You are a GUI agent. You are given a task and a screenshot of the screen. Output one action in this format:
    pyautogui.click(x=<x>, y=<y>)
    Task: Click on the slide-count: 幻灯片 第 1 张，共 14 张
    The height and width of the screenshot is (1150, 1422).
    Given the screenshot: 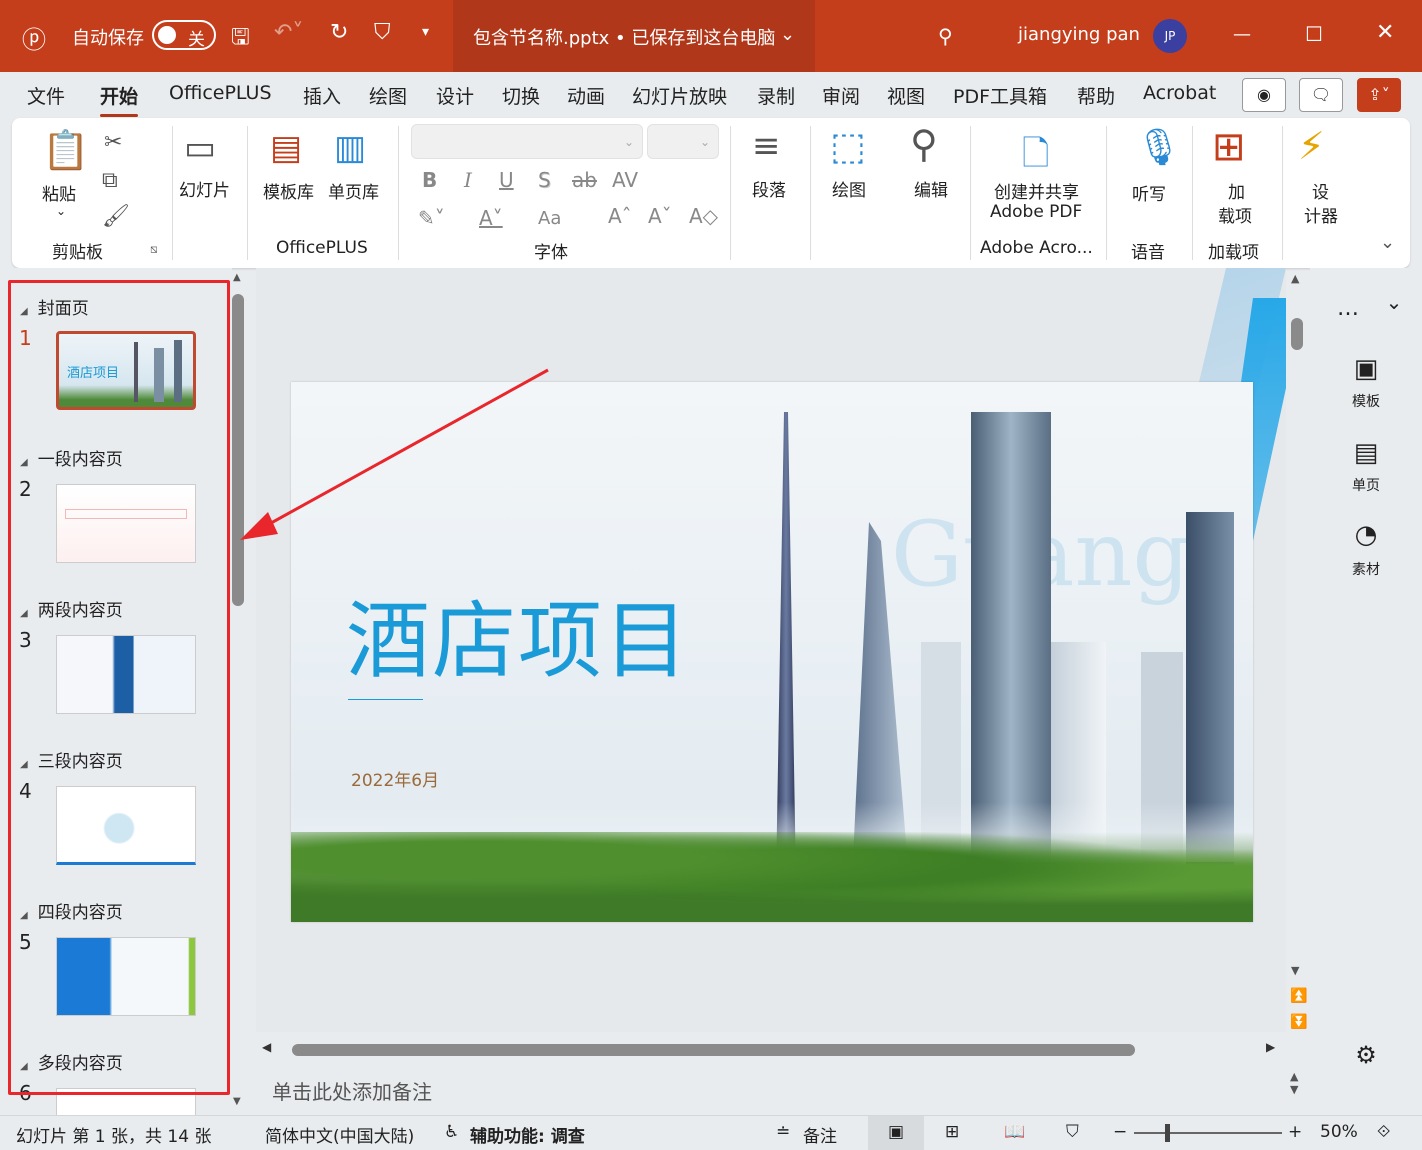 What is the action you would take?
    pyautogui.click(x=114, y=1137)
    